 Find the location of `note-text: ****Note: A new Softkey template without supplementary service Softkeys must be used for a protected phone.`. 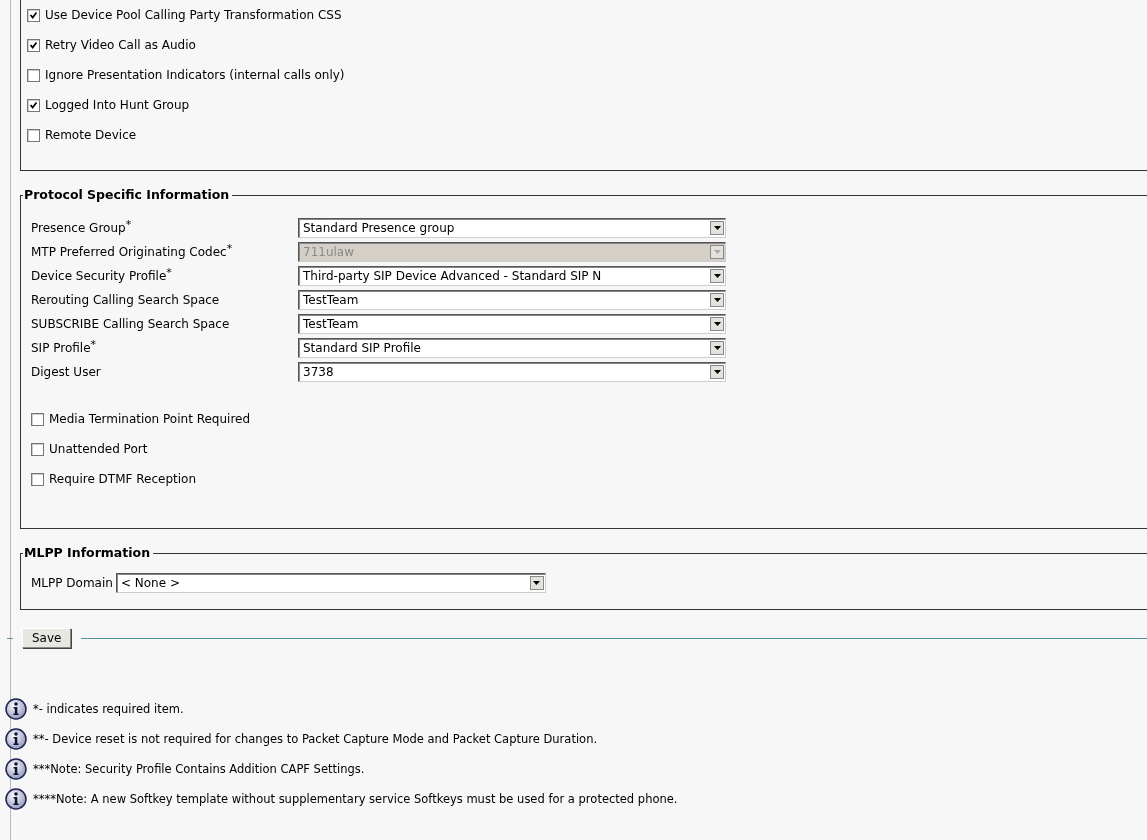

note-text: ****Note: A new Softkey template without supplementary service Softkeys must be used for a protected phone. is located at coordinates (355, 799).